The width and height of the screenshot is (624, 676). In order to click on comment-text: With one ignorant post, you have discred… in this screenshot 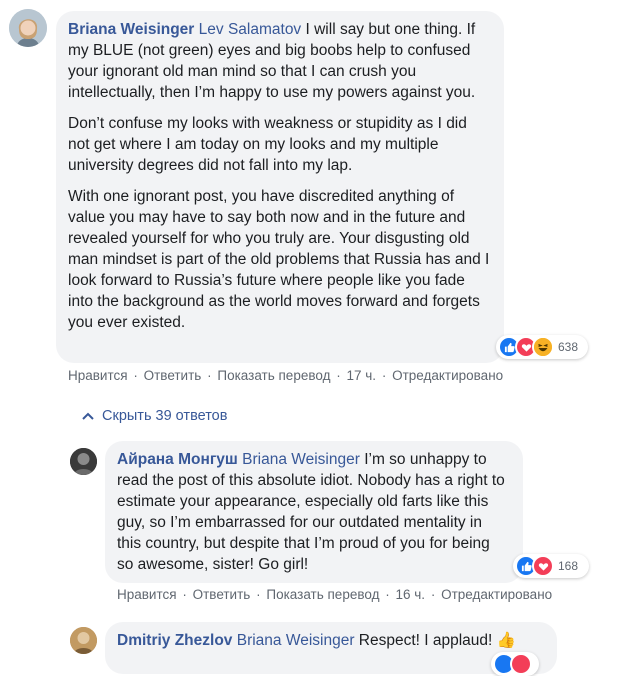, I will do `click(279, 259)`.